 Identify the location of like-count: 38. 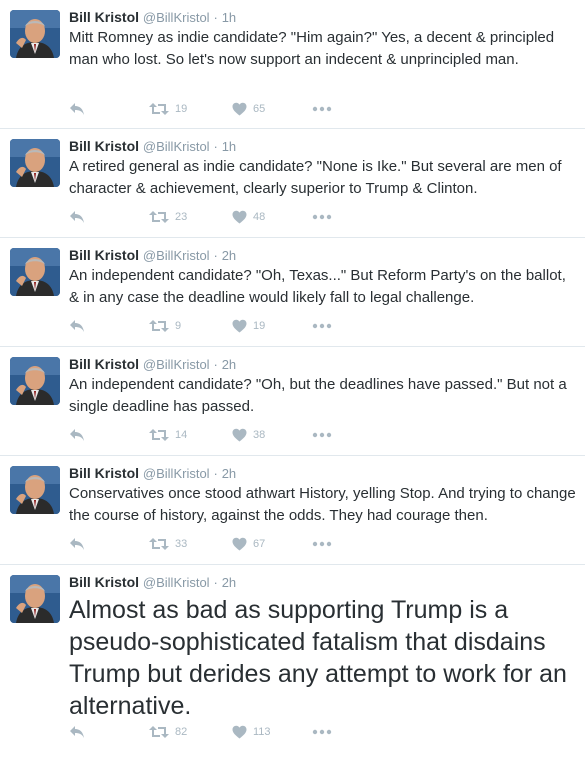
(259, 435).